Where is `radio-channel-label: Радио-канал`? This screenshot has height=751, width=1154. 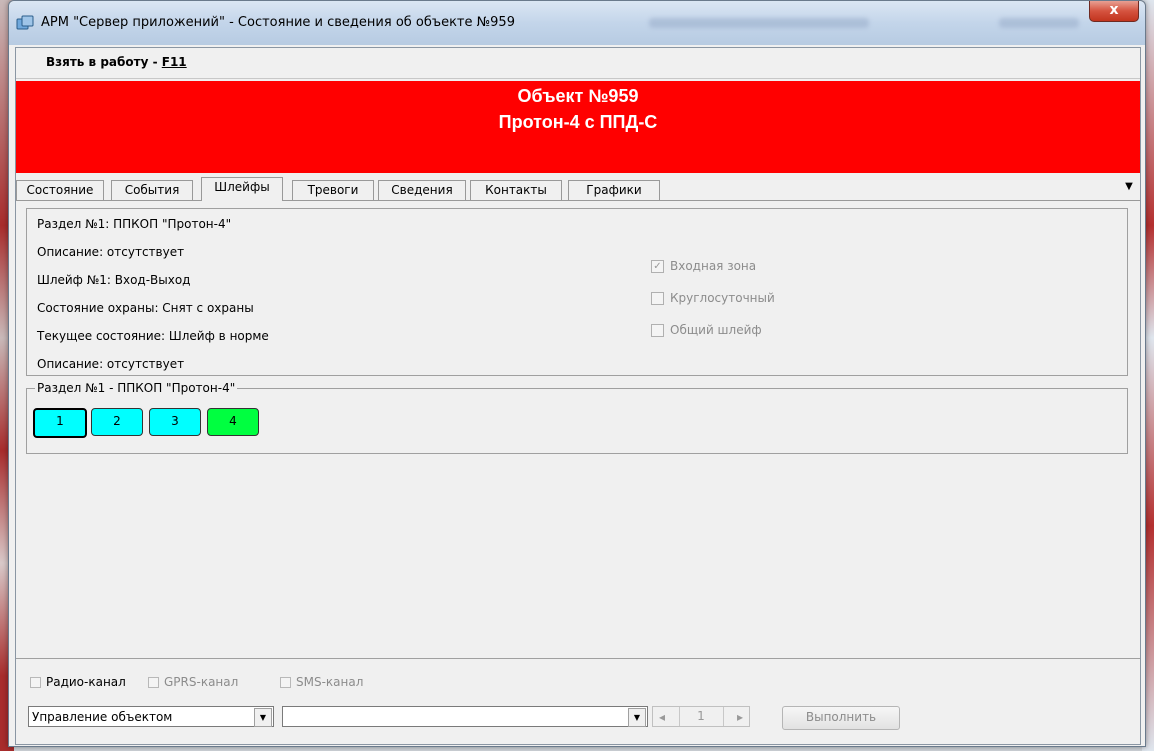 radio-channel-label: Радио-канал is located at coordinates (86, 682).